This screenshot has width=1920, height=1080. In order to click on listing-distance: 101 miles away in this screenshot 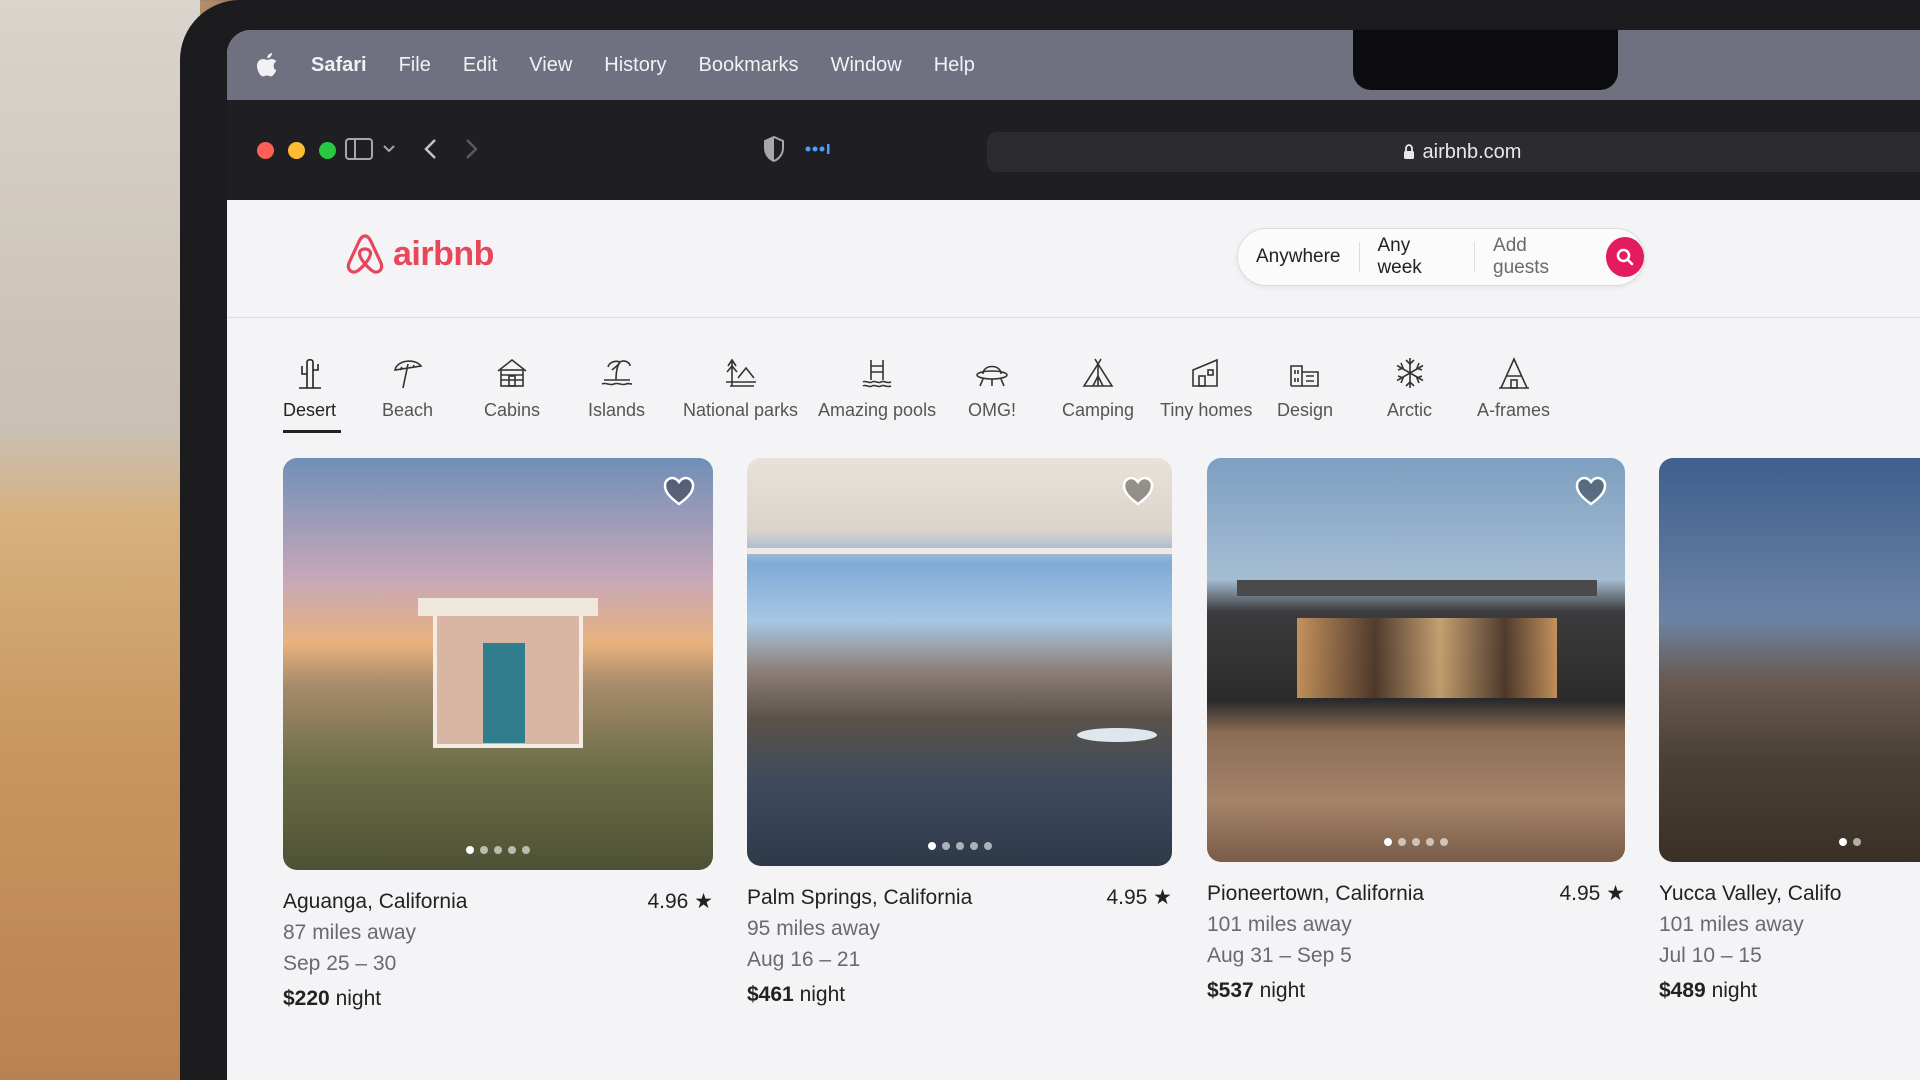, I will do `click(1731, 924)`.